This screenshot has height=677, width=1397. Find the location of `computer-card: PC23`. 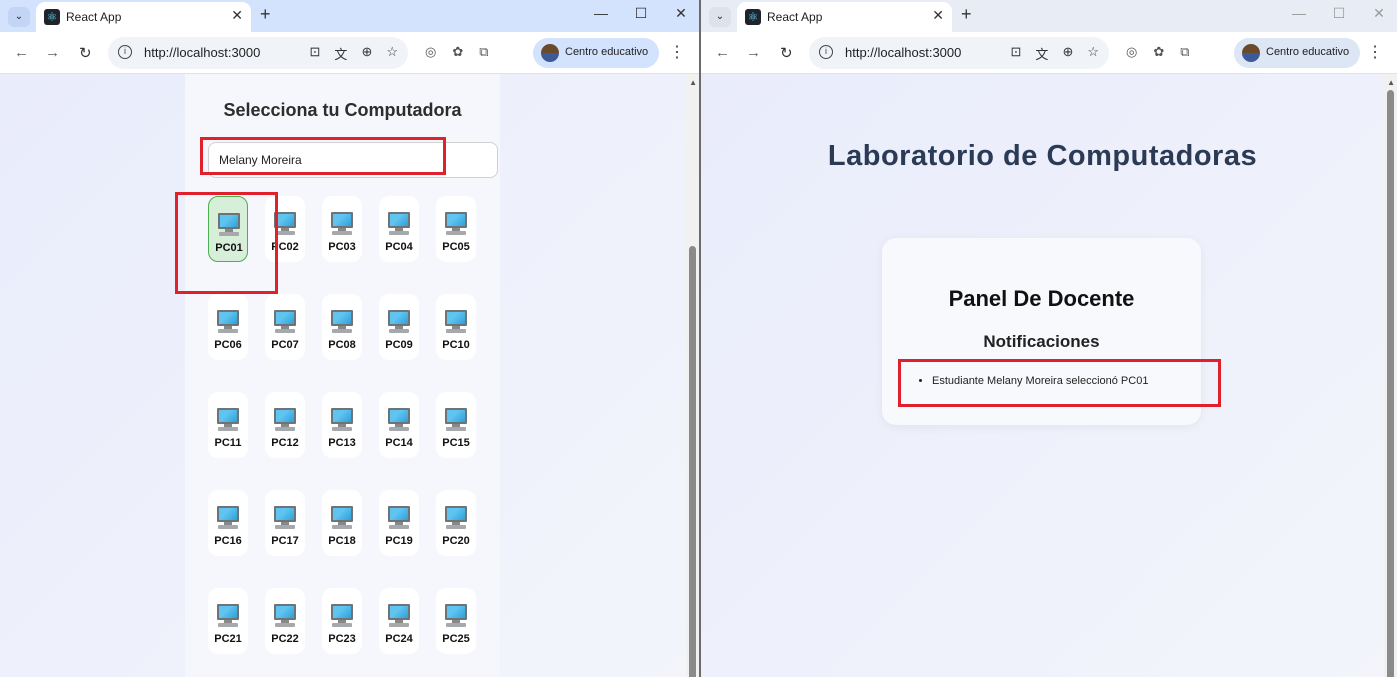

computer-card: PC23 is located at coordinates (342, 621).